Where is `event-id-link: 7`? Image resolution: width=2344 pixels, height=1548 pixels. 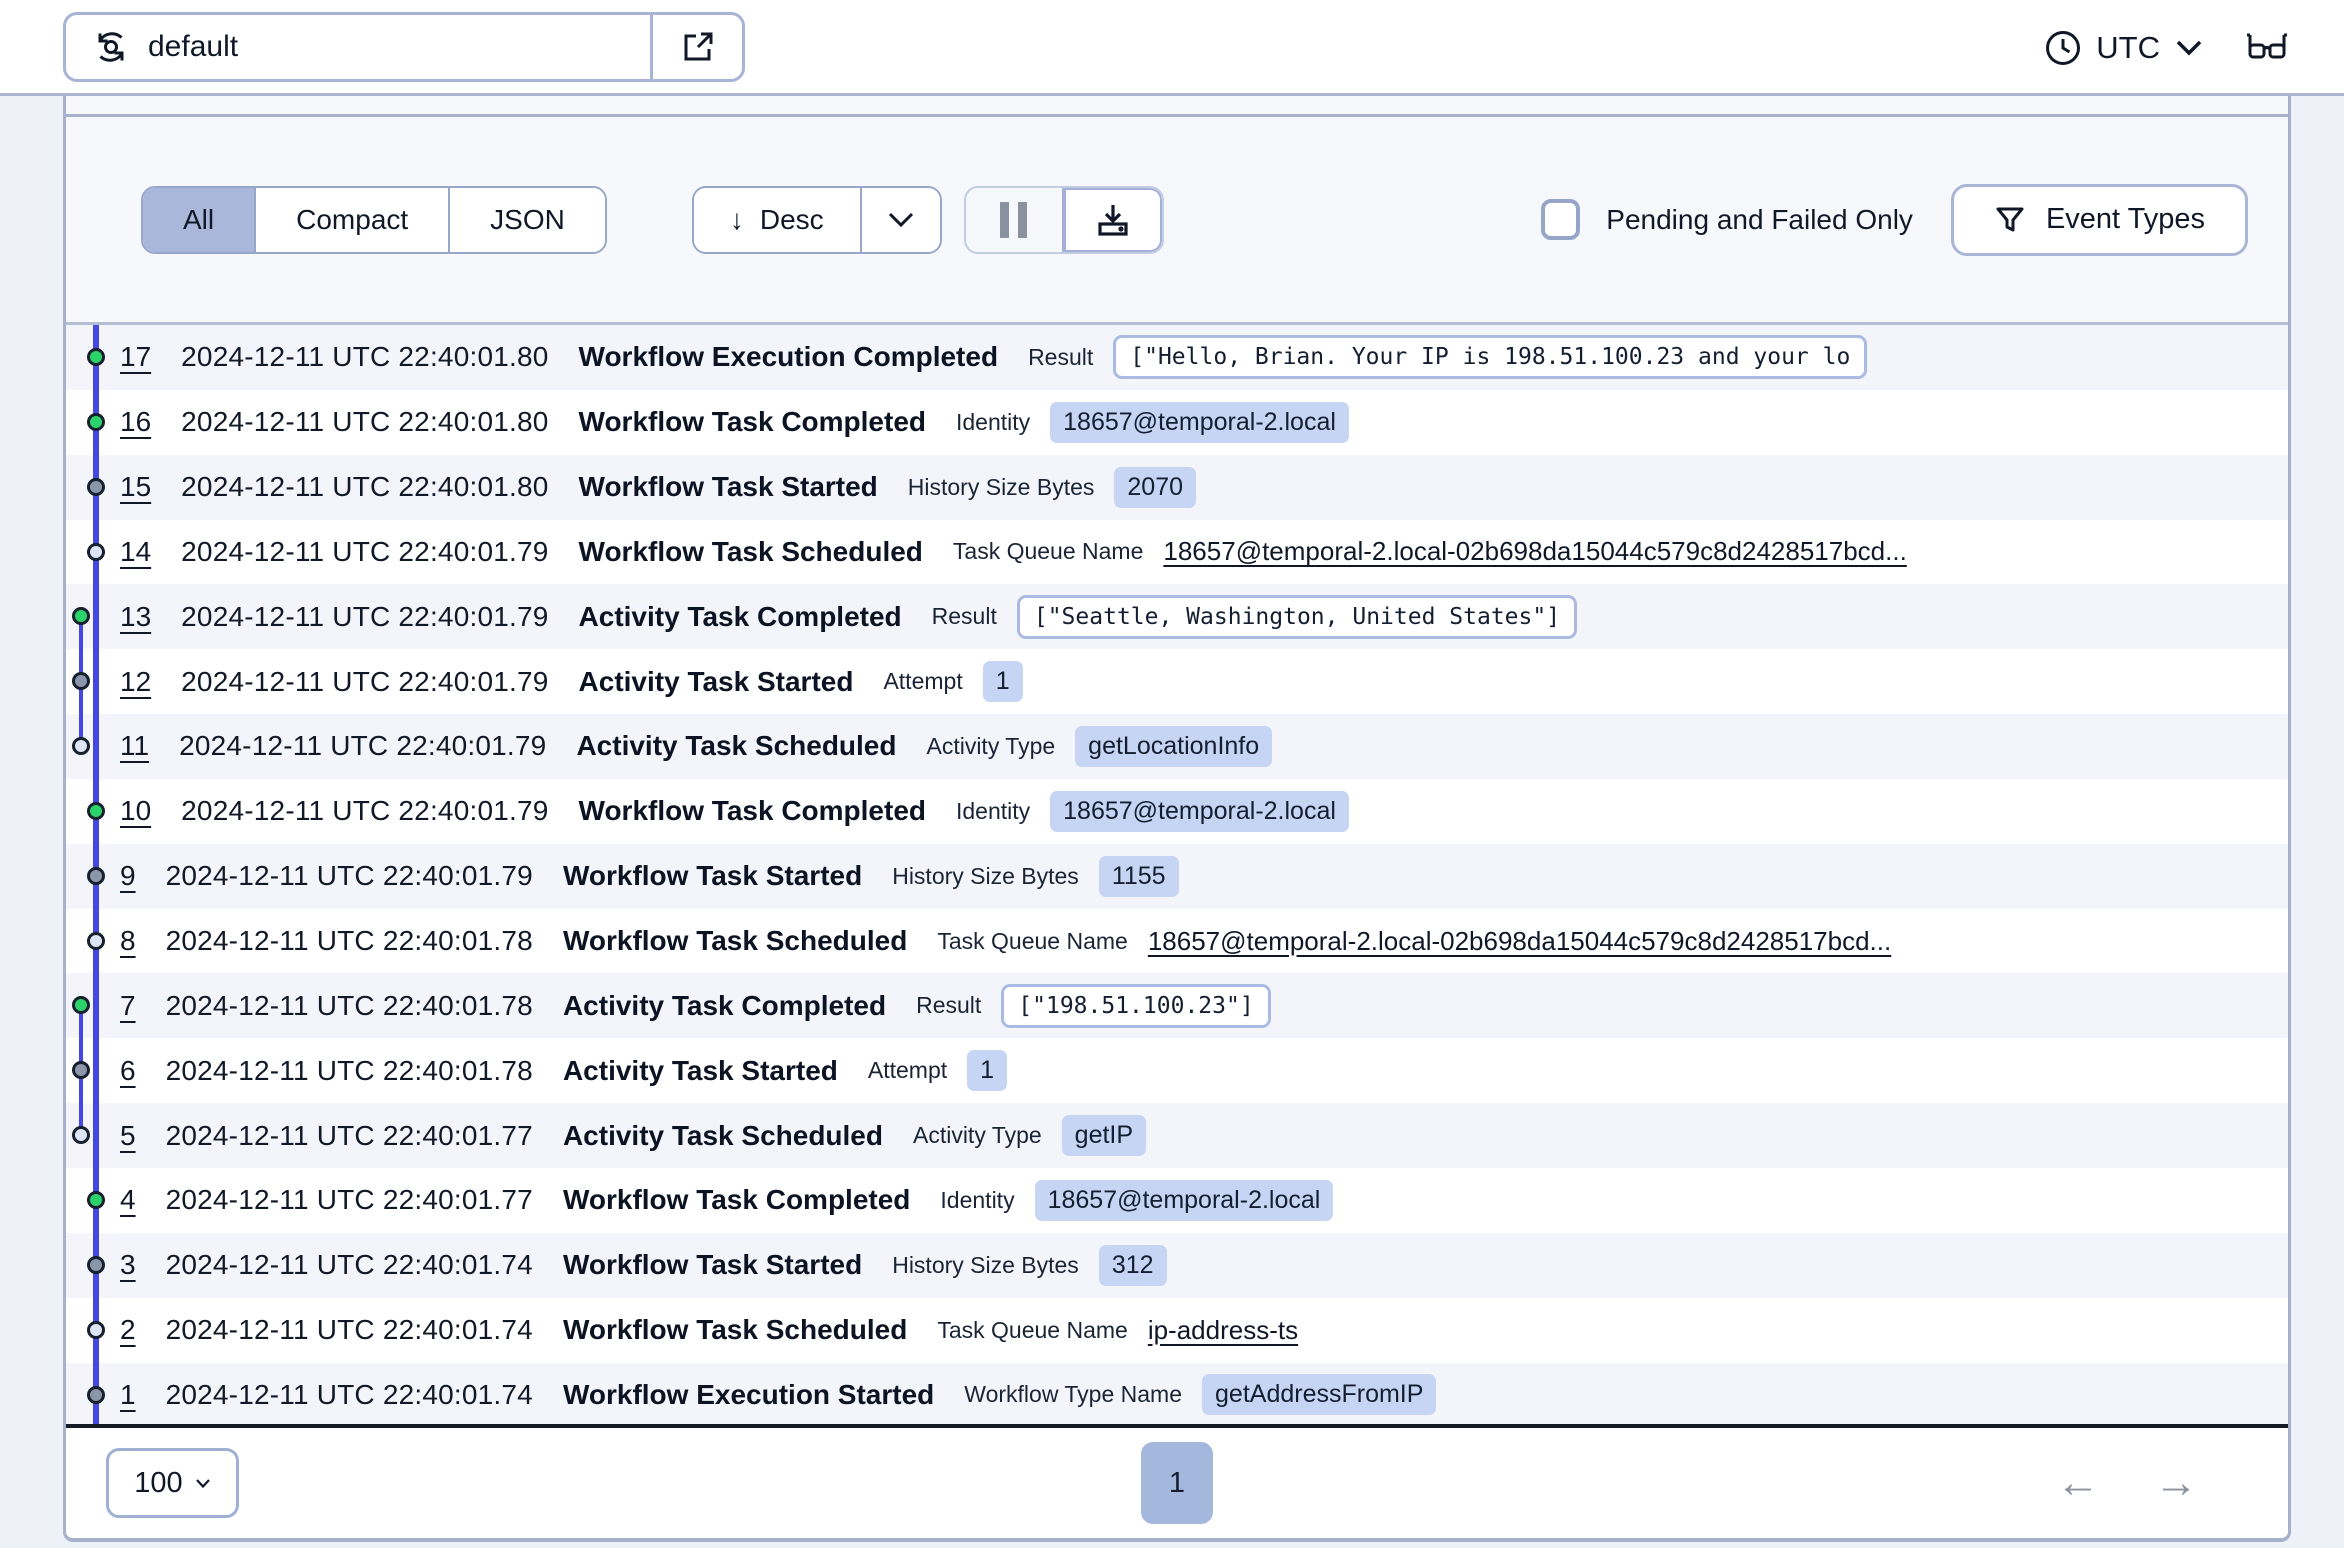
event-id-link: 7 is located at coordinates (128, 1006).